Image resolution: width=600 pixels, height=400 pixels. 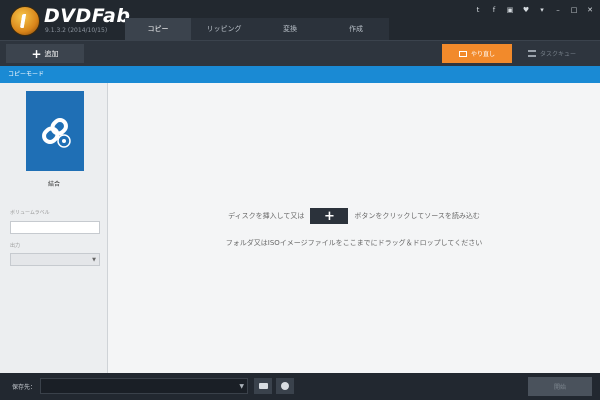 I want to click on output-caption: 出力, so click(x=15, y=246).